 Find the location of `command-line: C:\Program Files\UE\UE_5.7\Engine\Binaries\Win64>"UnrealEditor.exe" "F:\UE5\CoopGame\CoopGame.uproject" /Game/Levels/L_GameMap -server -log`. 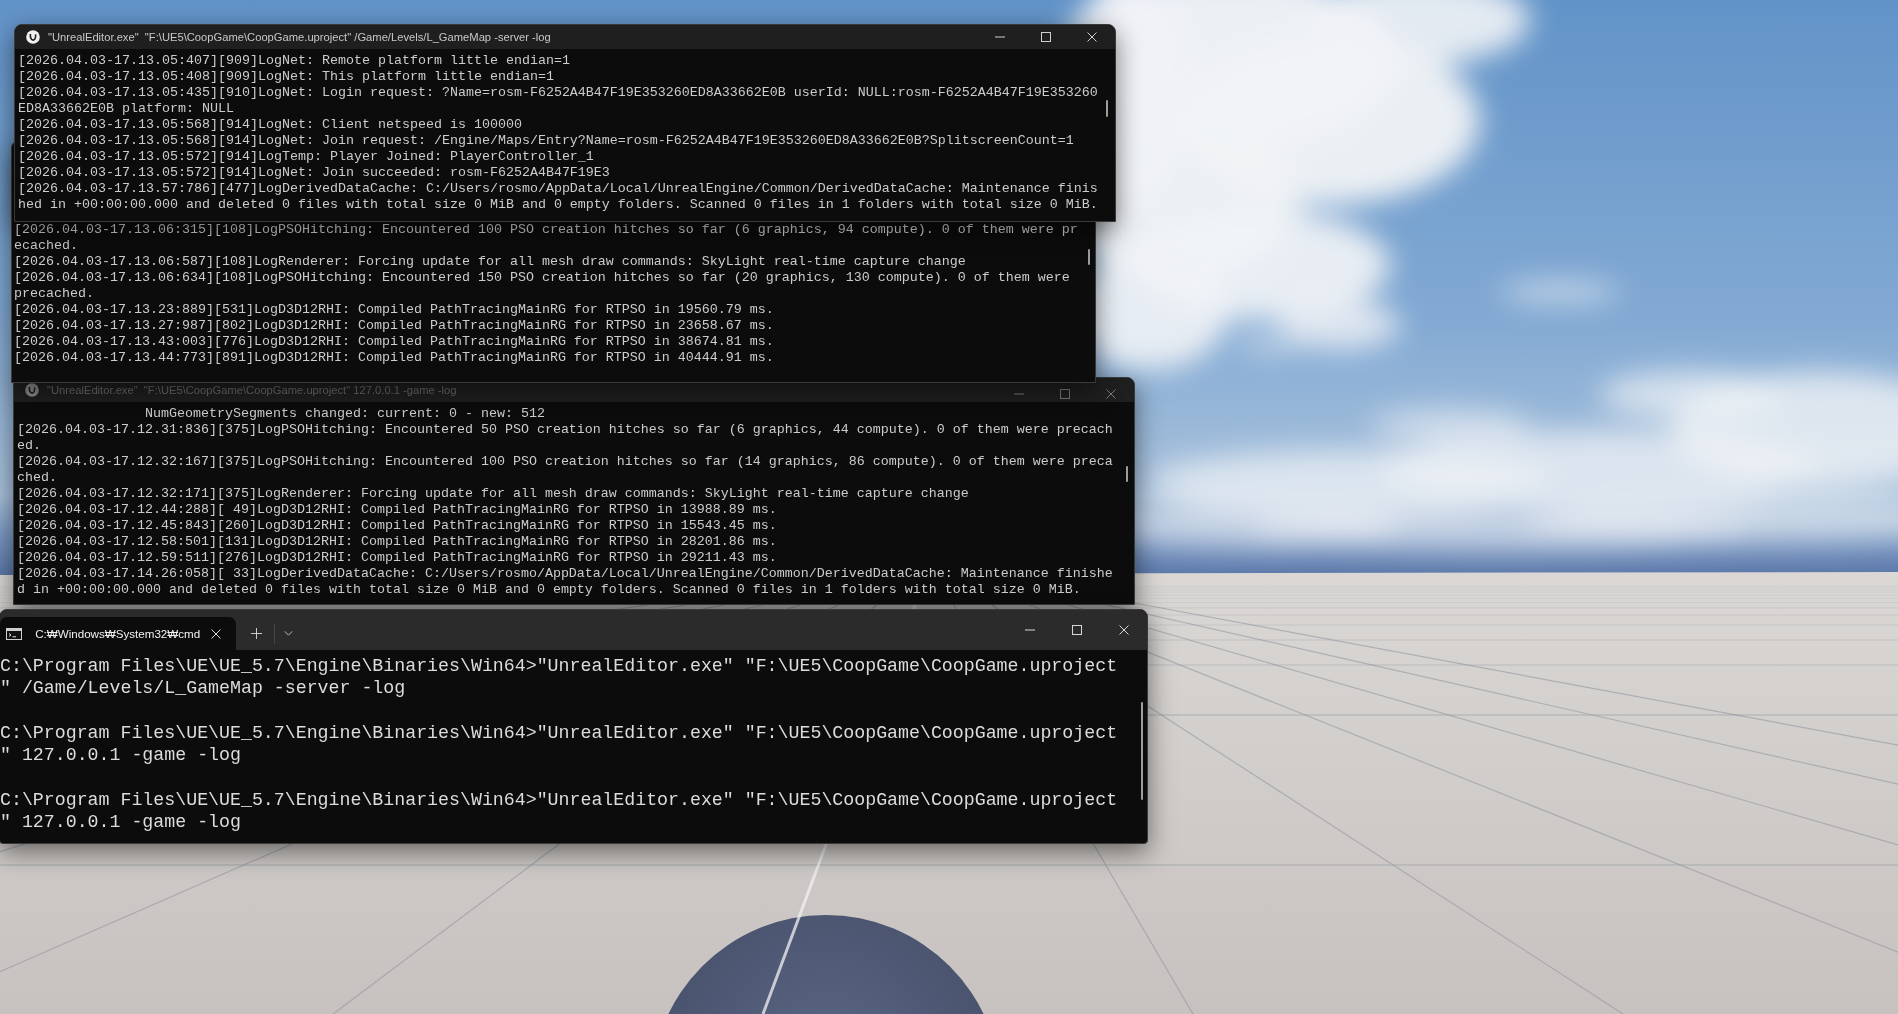

command-line: C:\Program Files\UE\UE_5.7\Engine\Binaries\Win64>"UnrealEditor.exe" "F:\UE5\CoopGame\CoopGame.uproject" /Game/Levels/L_GameMap -server -log is located at coordinates (559, 677).